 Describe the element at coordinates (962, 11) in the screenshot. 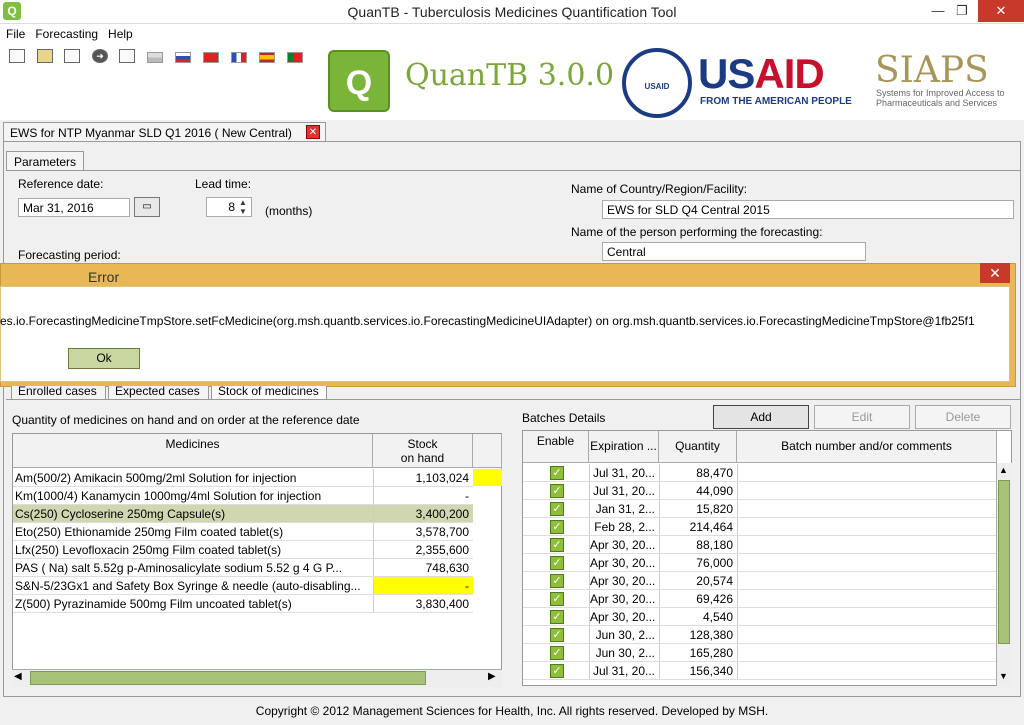

I see `maximize-icon: ❐` at that location.